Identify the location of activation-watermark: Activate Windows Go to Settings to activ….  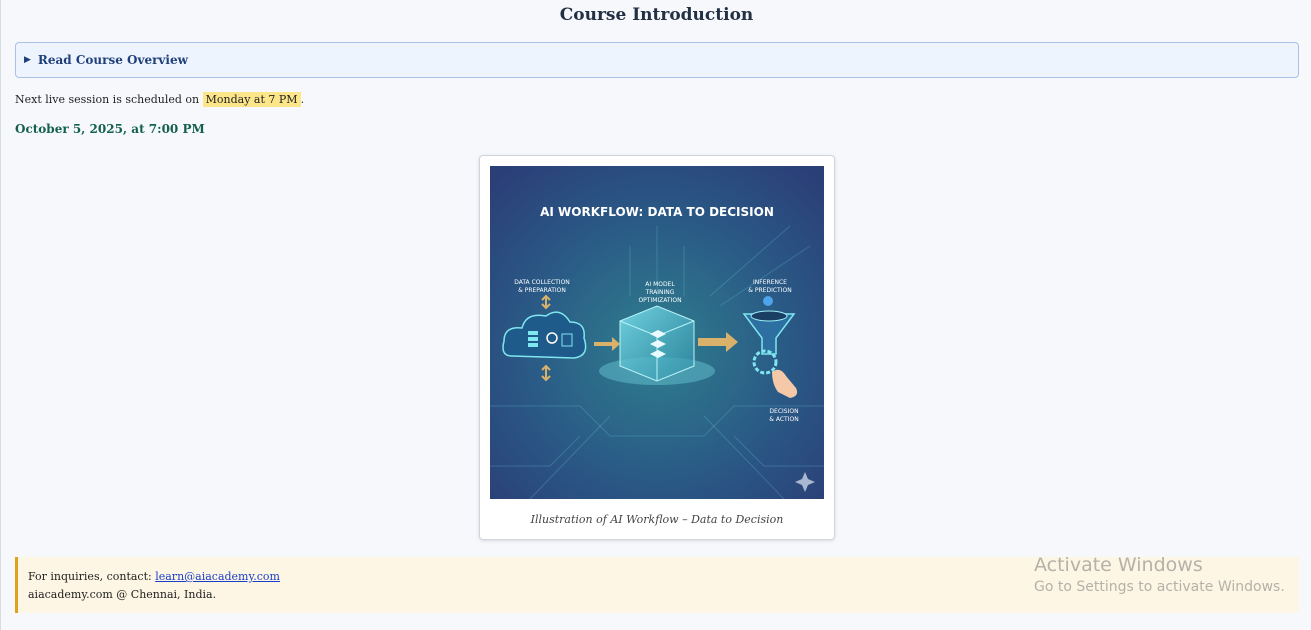
(1159, 575).